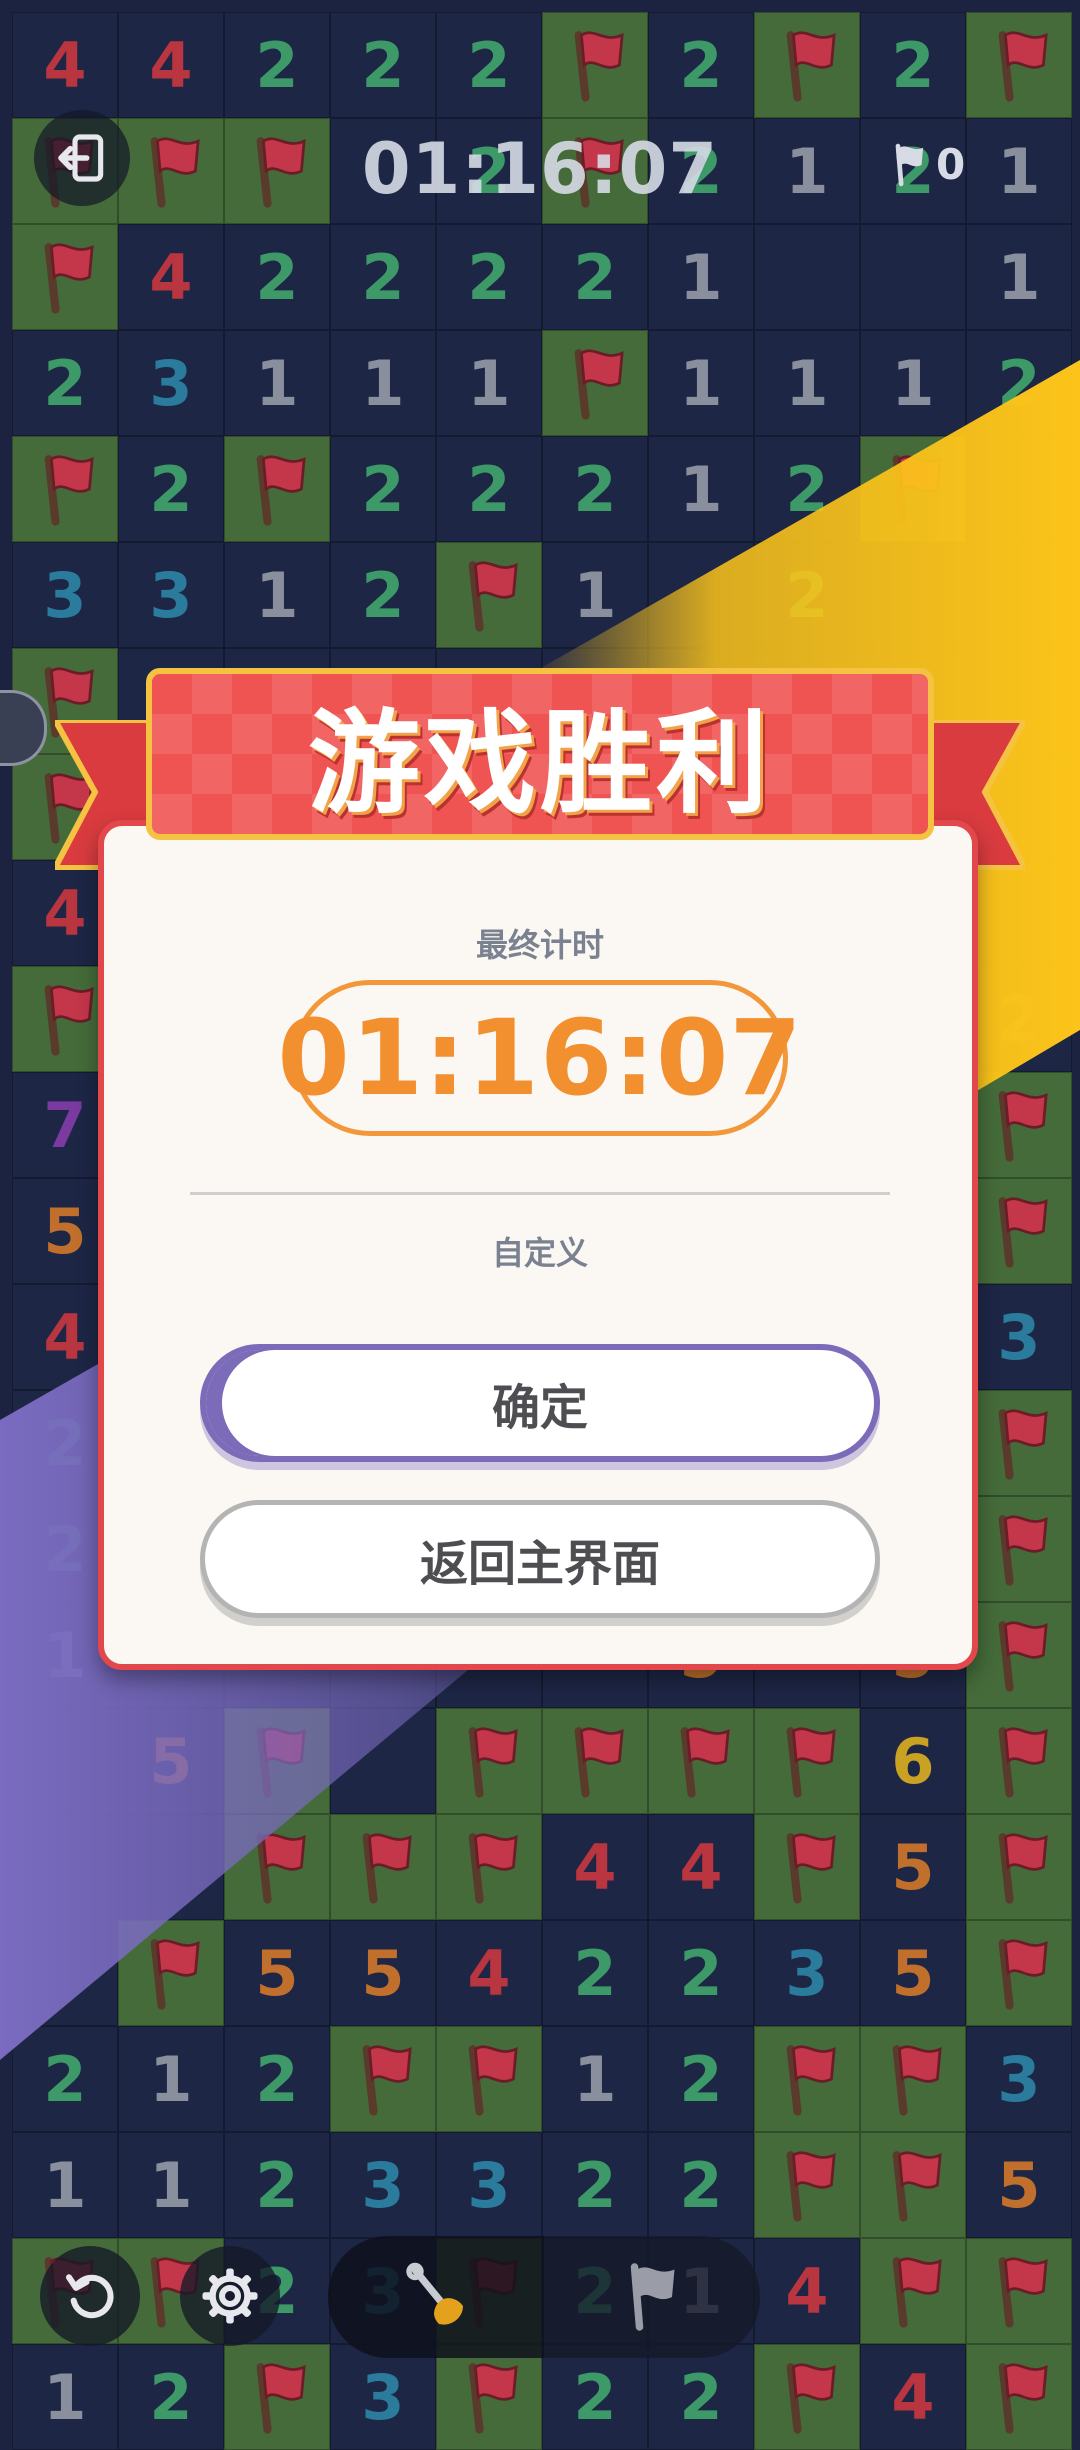  Describe the element at coordinates (913, 1761) in the screenshot. I see `number-cell: 6` at that location.